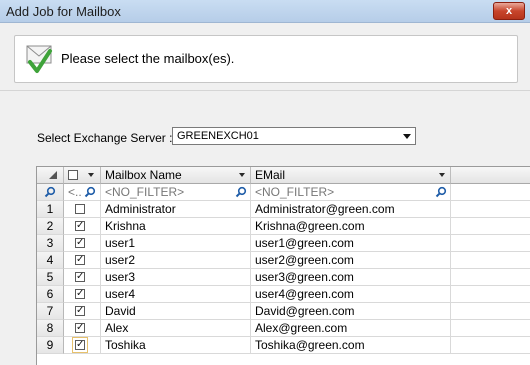 This screenshot has height=365, width=530. I want to click on row-select-cell, so click(82, 209).